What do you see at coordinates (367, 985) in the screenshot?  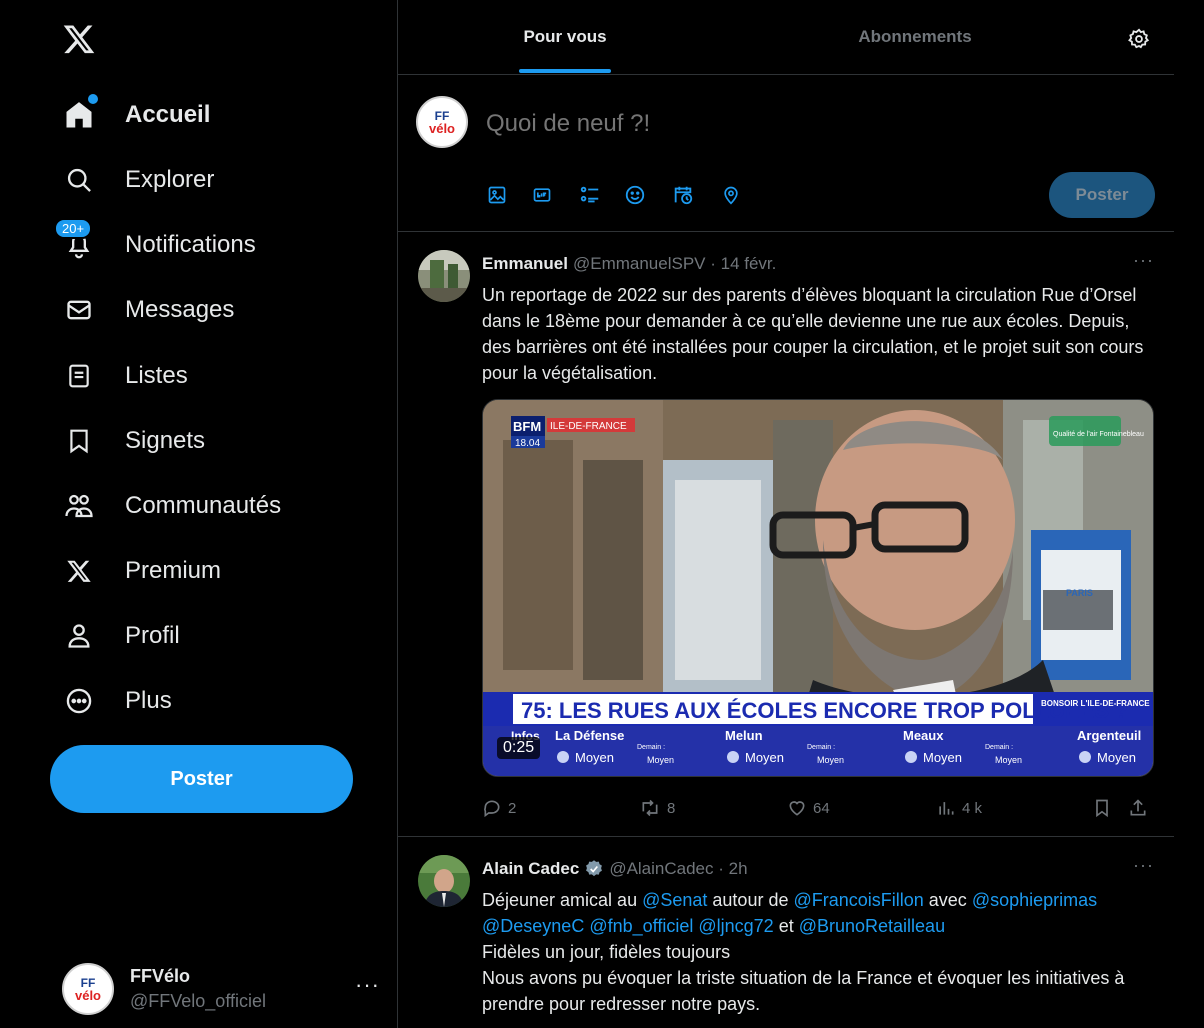 I see `account-more-icon: ···` at bounding box center [367, 985].